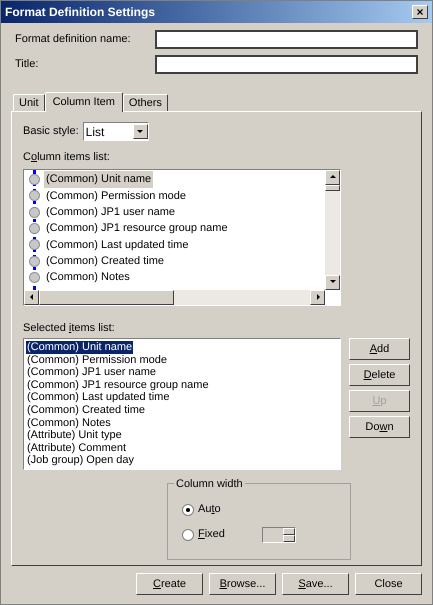 Image resolution: width=433 pixels, height=605 pixels. I want to click on field-label: Title:, so click(27, 64).